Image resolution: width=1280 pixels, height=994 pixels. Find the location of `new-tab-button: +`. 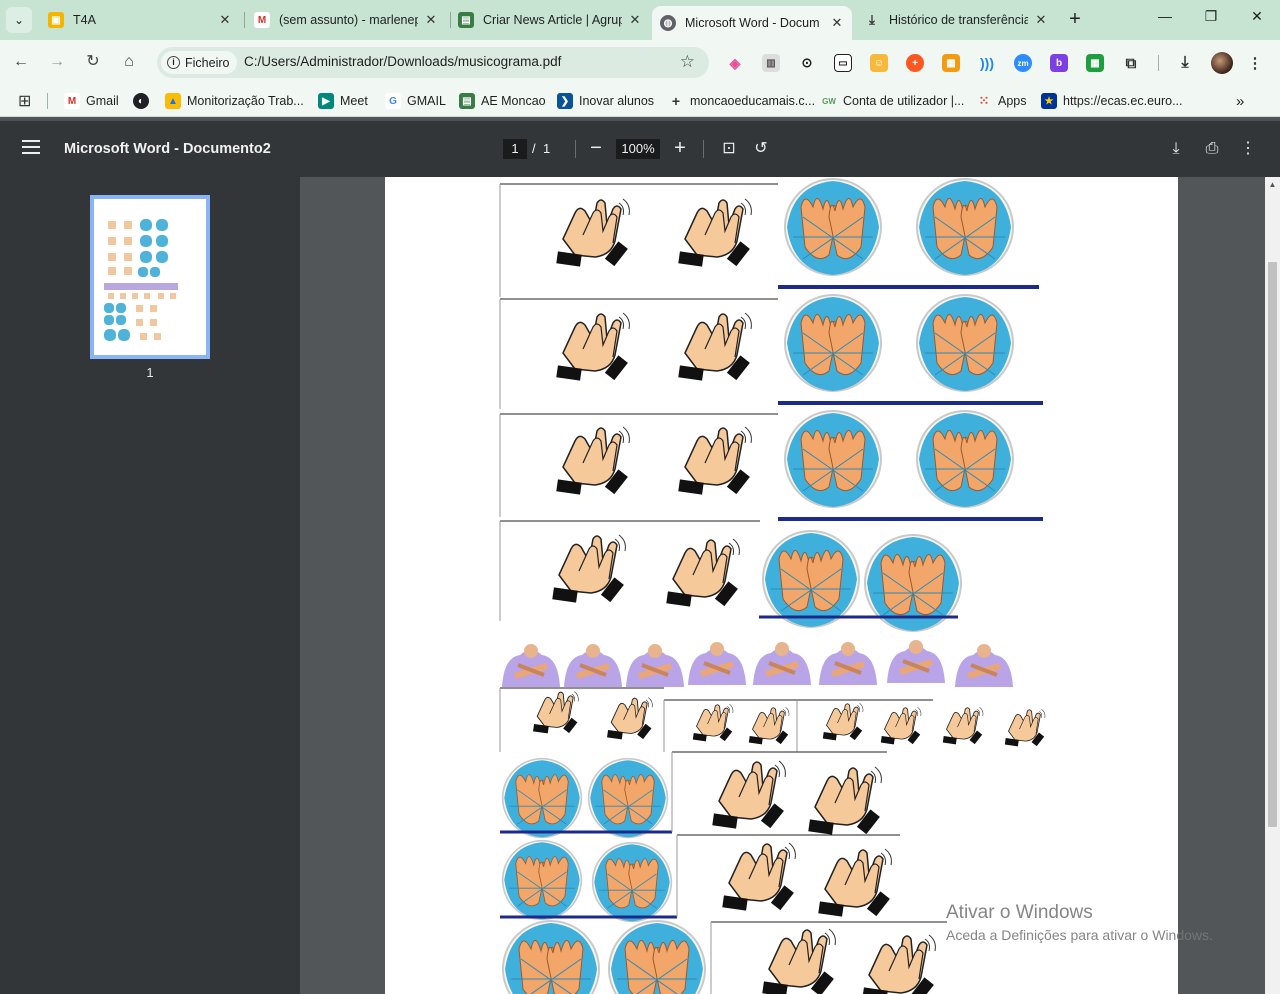

new-tab-button: + is located at coordinates (1075, 19).